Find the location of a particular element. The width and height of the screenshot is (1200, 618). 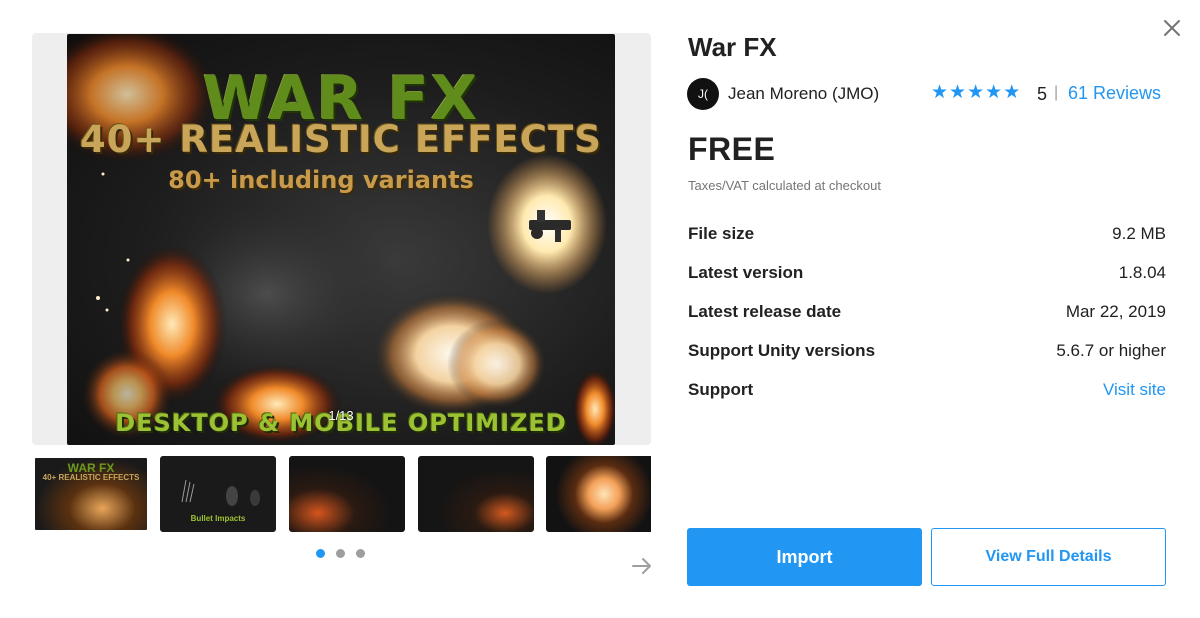

spec-value: 5.6.7 or higher is located at coordinates (1111, 350).